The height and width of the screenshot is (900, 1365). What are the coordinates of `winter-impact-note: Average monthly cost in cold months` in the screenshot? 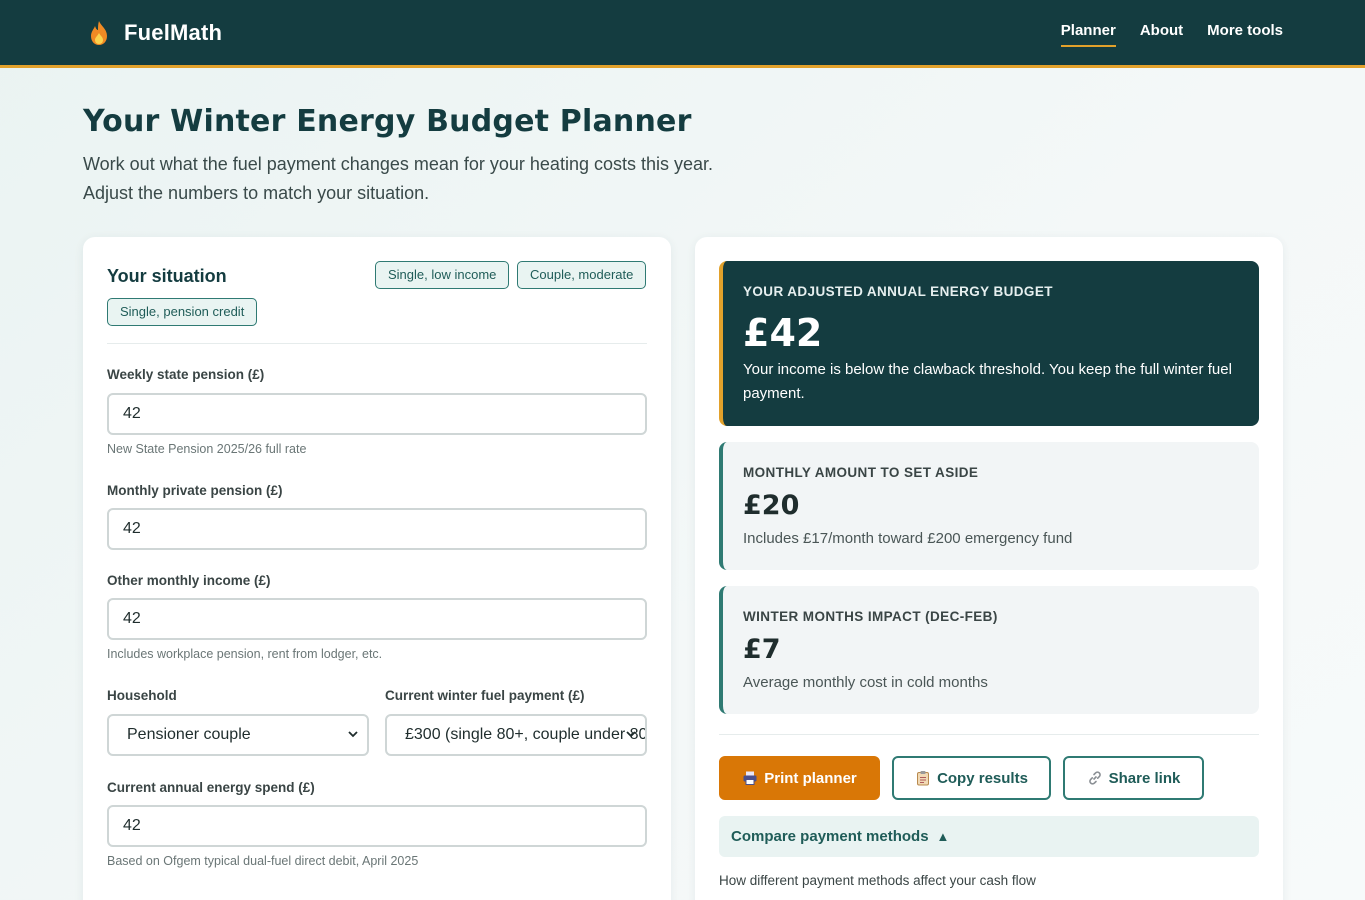 It's located at (865, 682).